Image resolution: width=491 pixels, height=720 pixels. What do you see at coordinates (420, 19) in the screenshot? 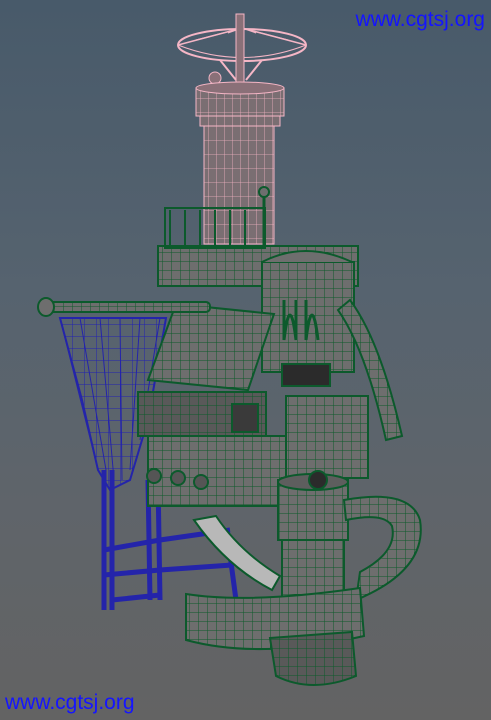
I see `watermark-top: www.cgtsj.org` at bounding box center [420, 19].